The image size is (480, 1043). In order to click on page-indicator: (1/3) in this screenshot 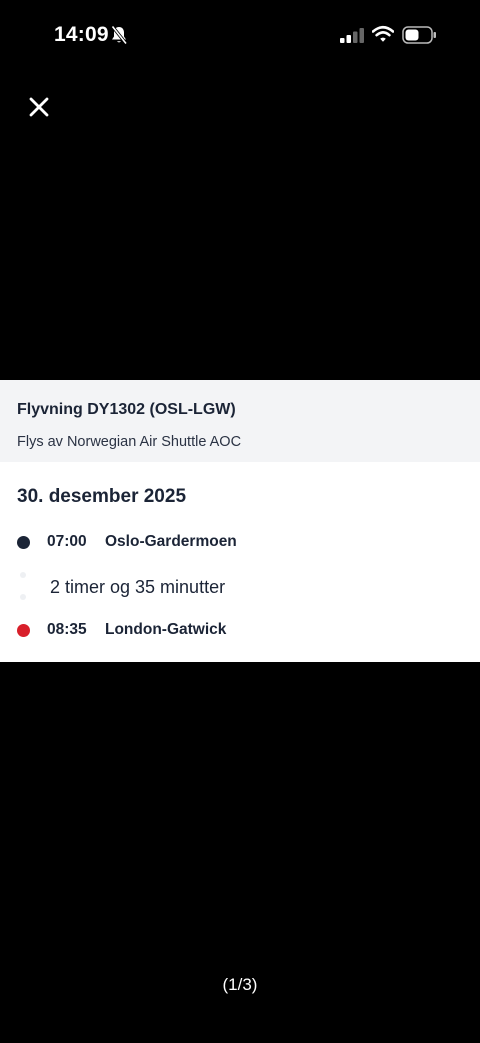, I will do `click(240, 984)`.